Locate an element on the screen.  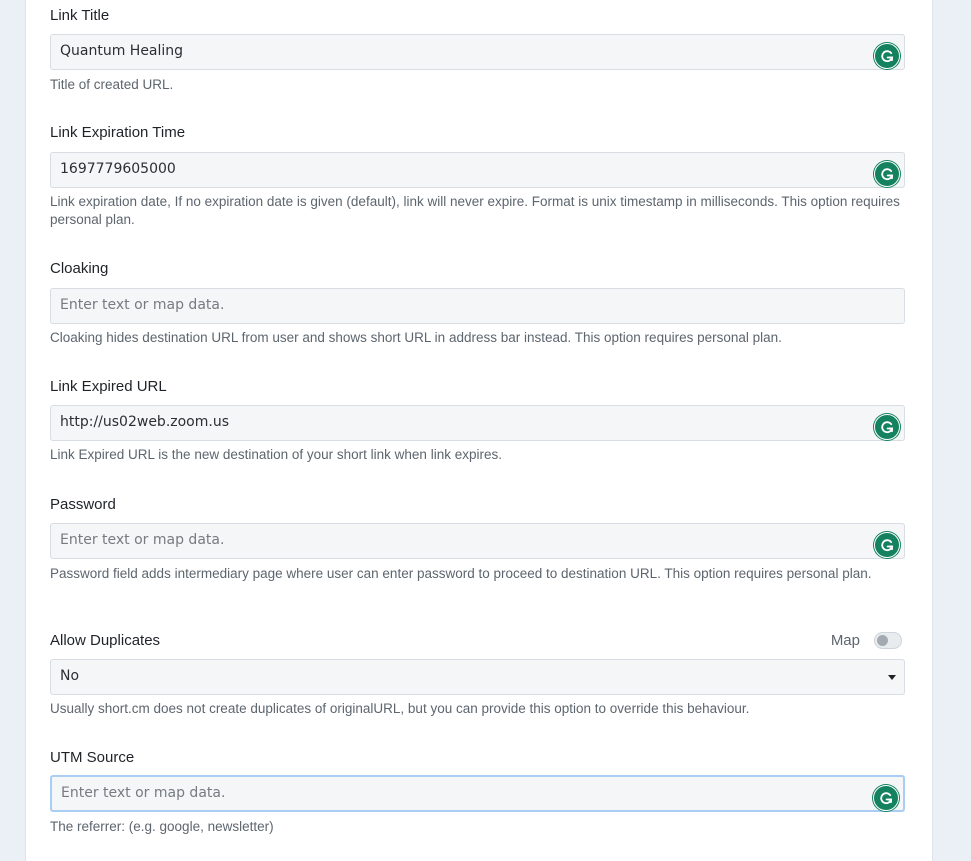
utm-source-label: UTM Source is located at coordinates (92, 757).